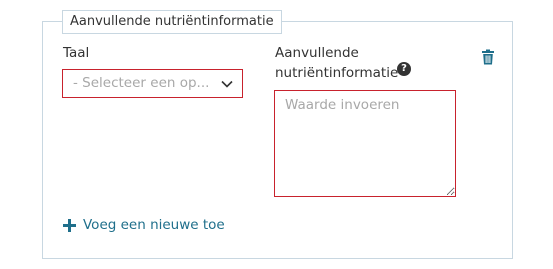 Image resolution: width=553 pixels, height=269 pixels. What do you see at coordinates (154, 225) in the screenshot?
I see `add-new-label: Voeg een nieuwe toe` at bounding box center [154, 225].